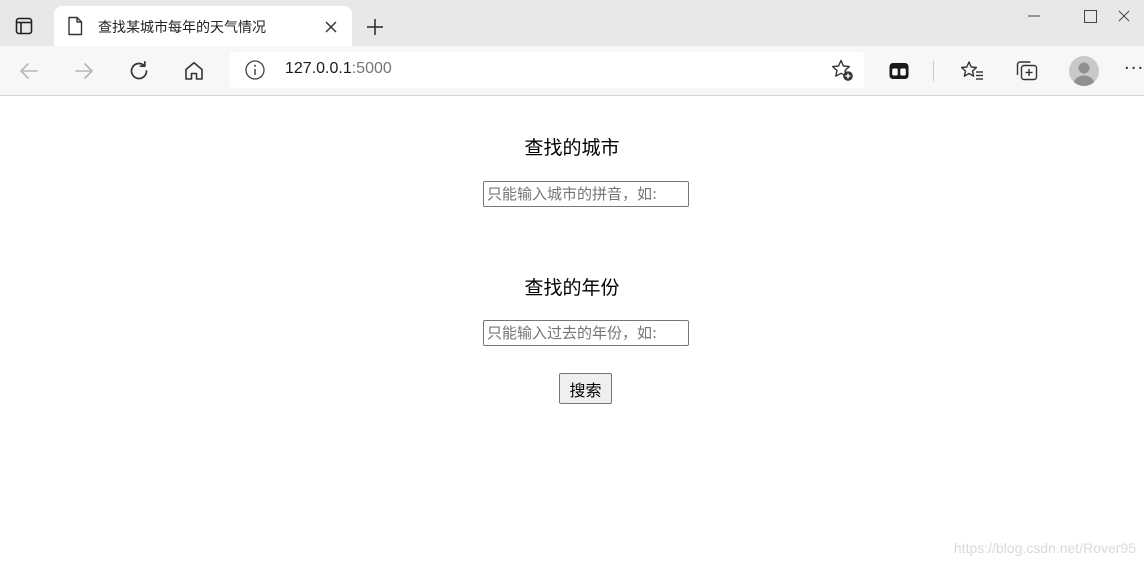 This screenshot has width=1144, height=564. What do you see at coordinates (75, 26) in the screenshot?
I see `page-icon` at bounding box center [75, 26].